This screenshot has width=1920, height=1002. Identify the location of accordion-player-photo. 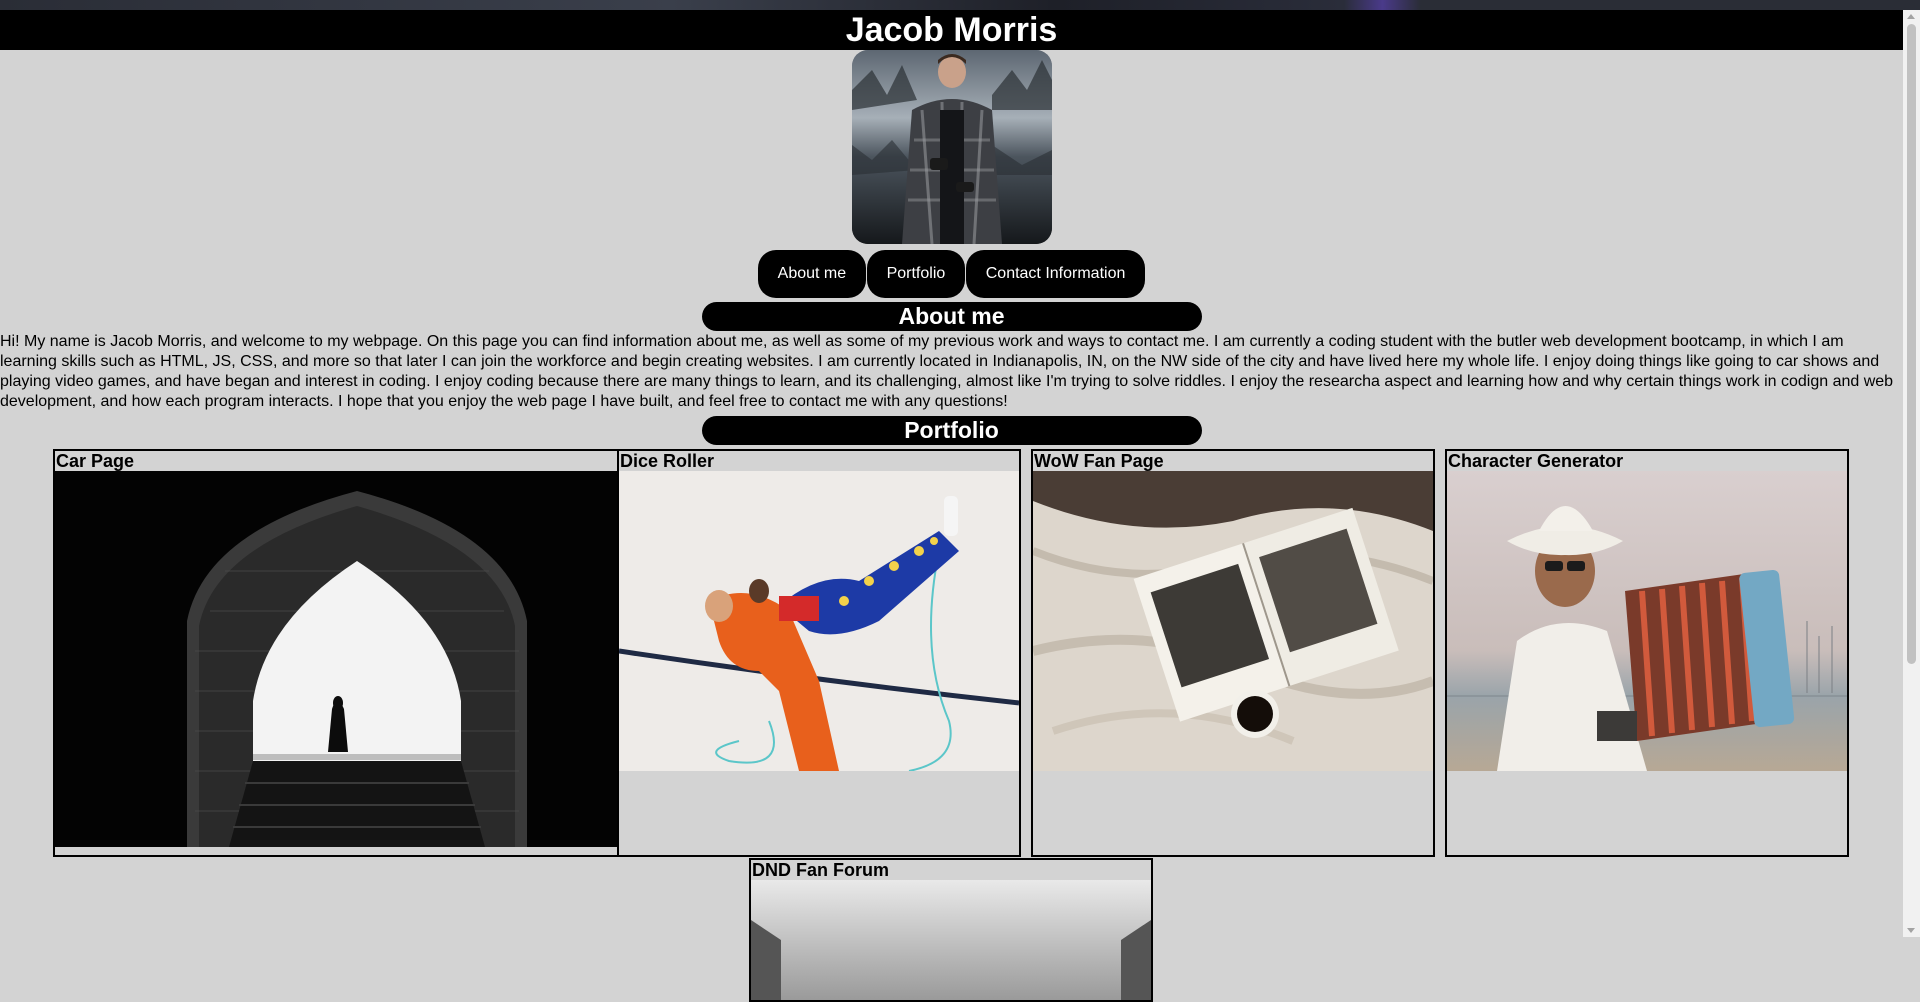
(1647, 621).